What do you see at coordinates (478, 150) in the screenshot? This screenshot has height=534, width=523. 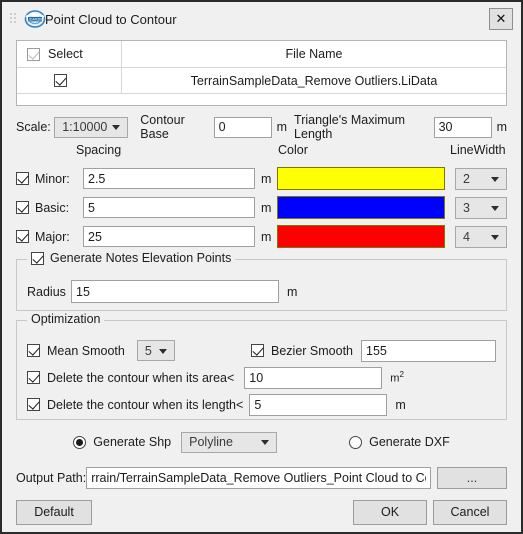 I see `column-header-linewidth: LineWidth` at bounding box center [478, 150].